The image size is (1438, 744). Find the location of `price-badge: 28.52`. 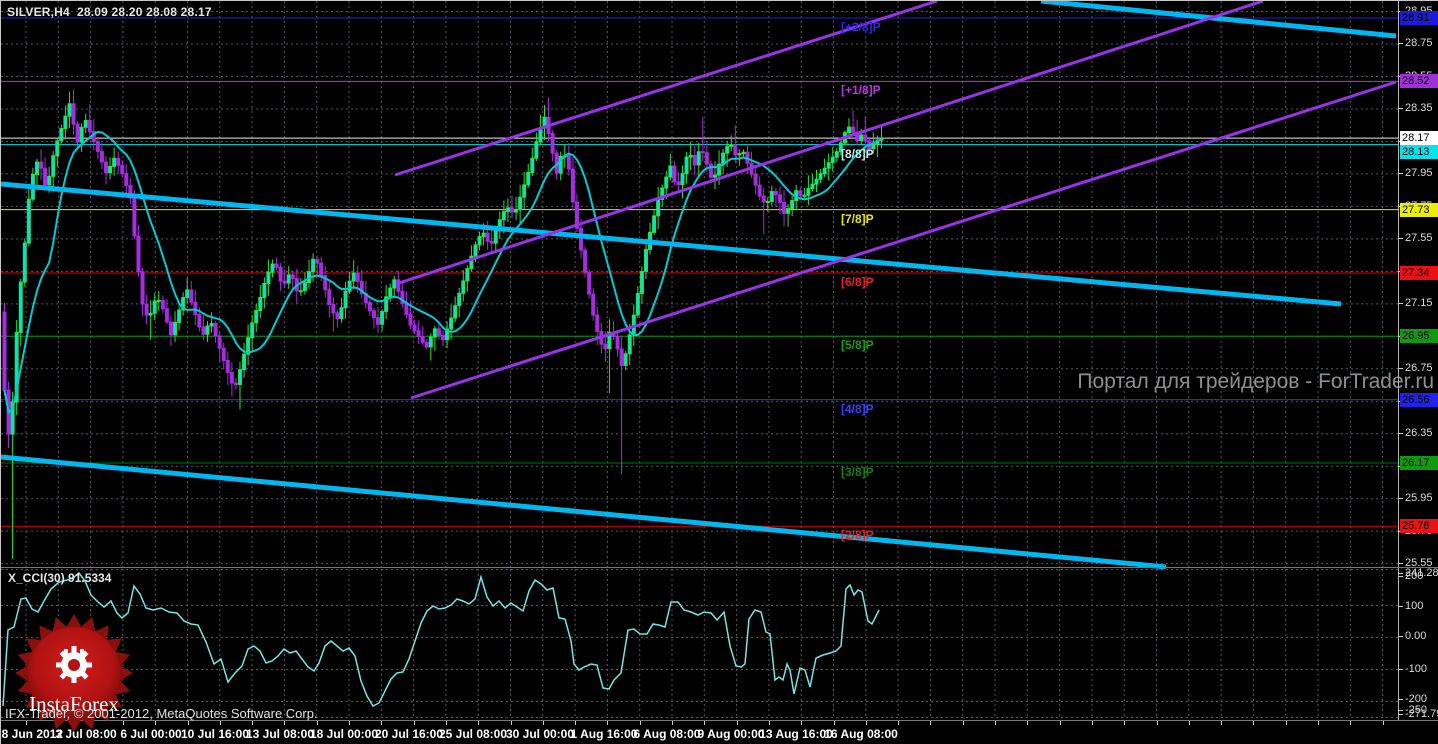

price-badge: 28.52 is located at coordinates (1419, 81).